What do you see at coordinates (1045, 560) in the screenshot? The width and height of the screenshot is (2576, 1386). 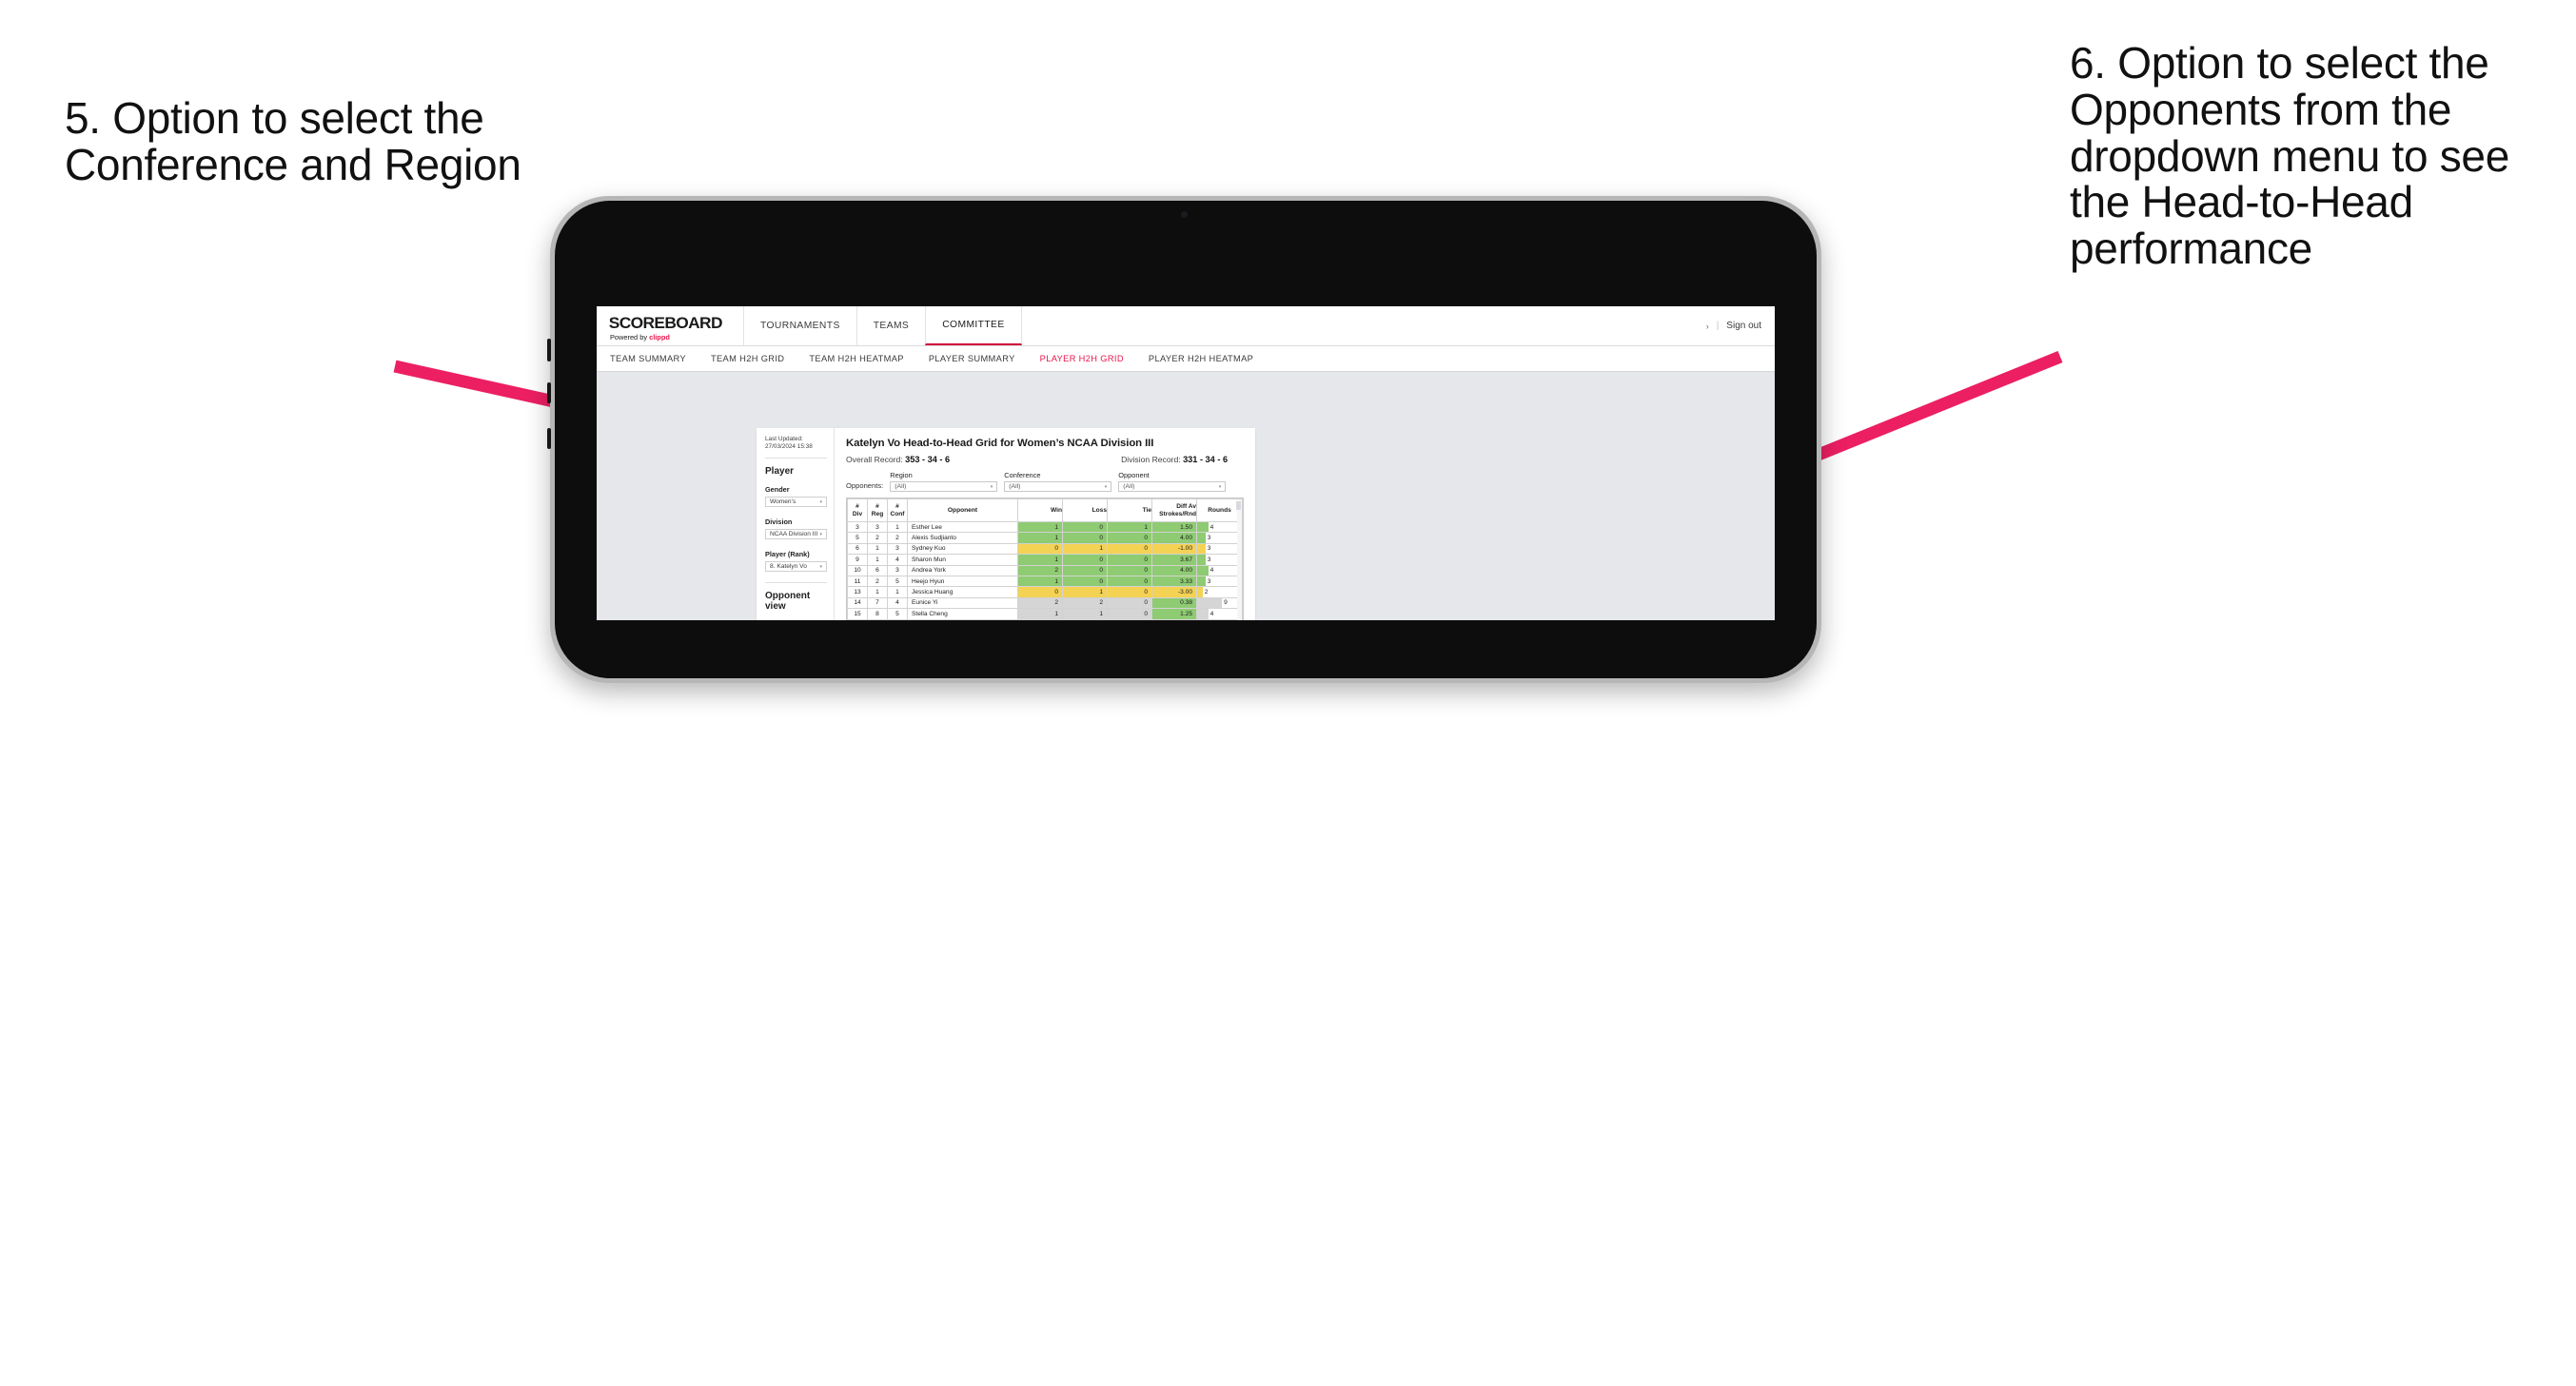 I see `table-row: 9 1 4 Sharon Mun 1 0 0 3.67 3` at bounding box center [1045, 560].